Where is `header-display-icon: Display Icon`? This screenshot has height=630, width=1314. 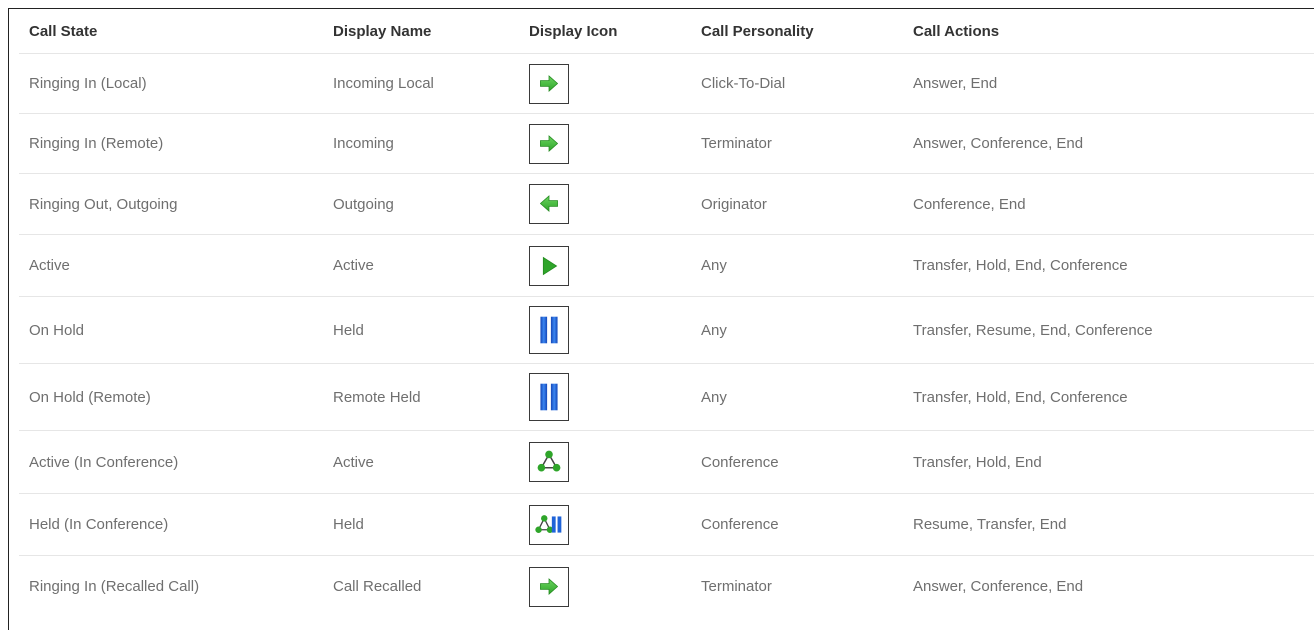
header-display-icon: Display Icon is located at coordinates (605, 31).